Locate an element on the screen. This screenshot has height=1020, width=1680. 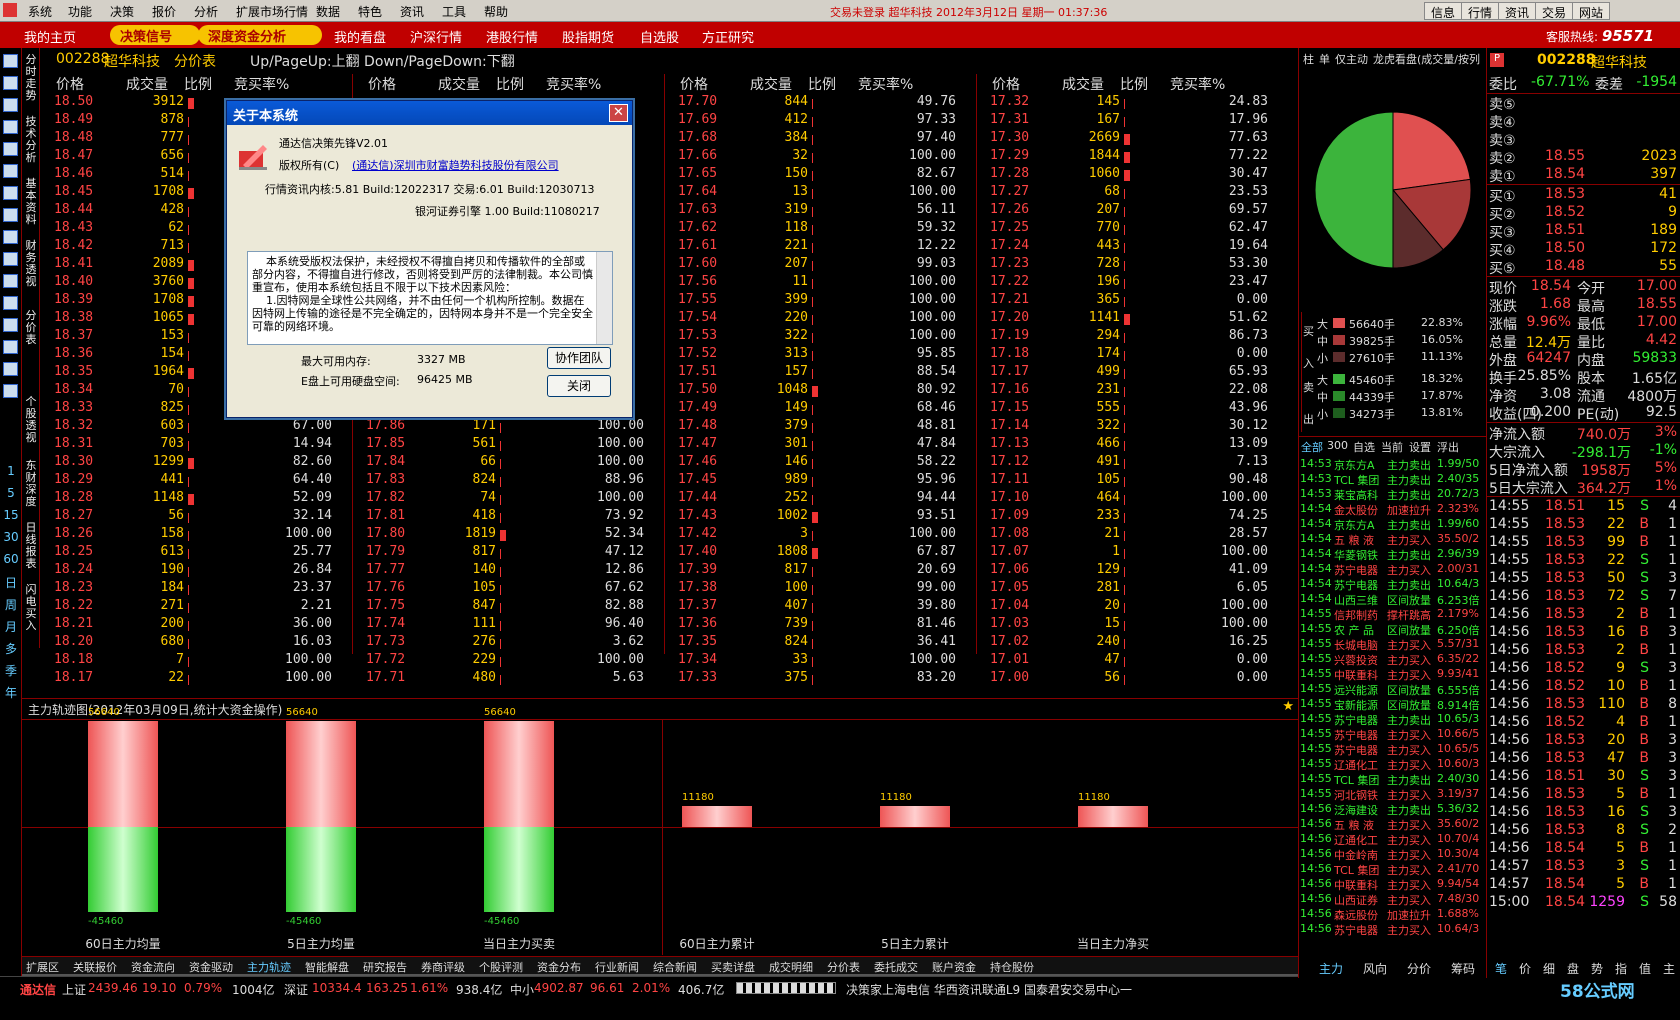
table-row: 17.11 105 90.48 is located at coordinates (1135, 481).